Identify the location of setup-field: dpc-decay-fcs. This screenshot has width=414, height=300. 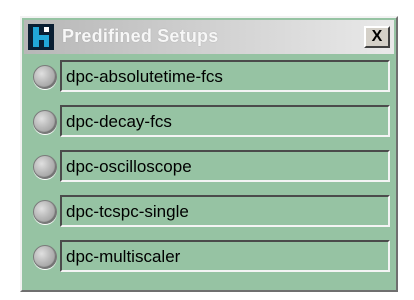
(225, 121).